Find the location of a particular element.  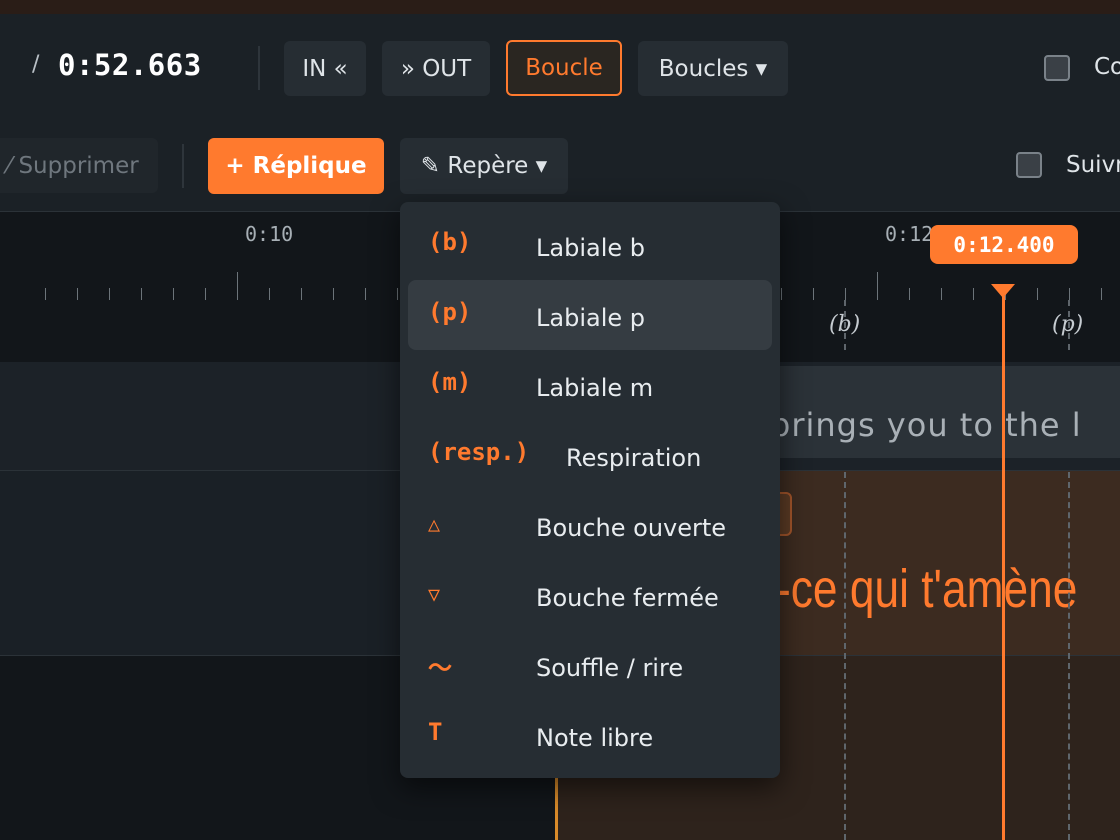

menu-item-label: Labiale m is located at coordinates (595, 388).